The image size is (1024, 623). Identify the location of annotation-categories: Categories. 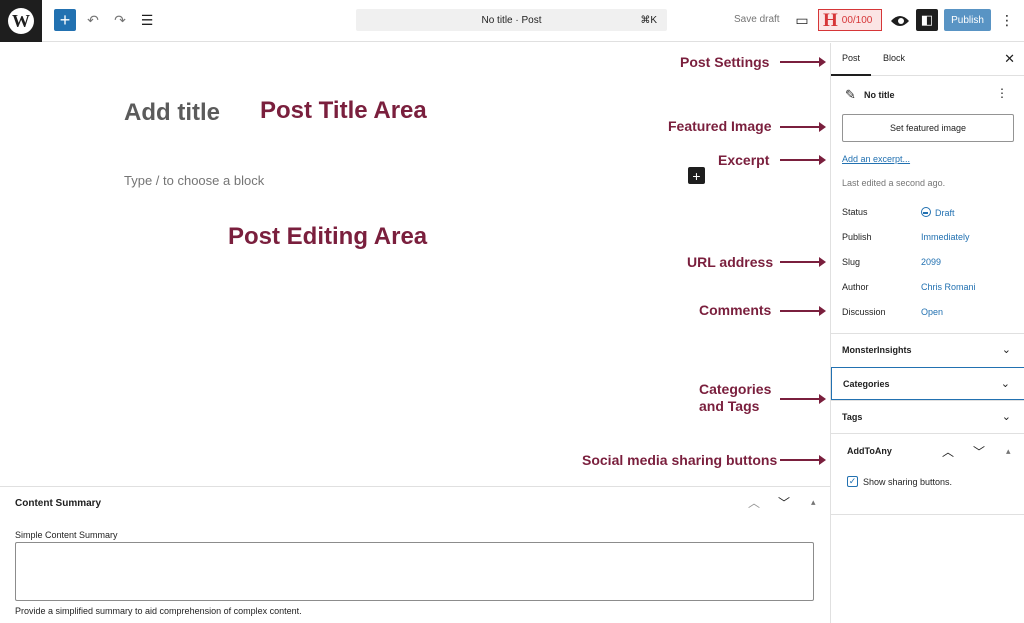
(735, 389).